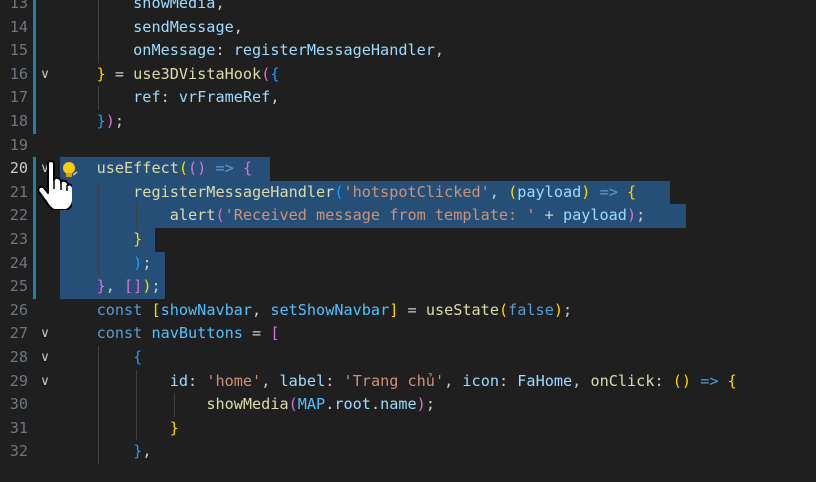  Describe the element at coordinates (408, 358) in the screenshot. I see `code-line: 28 ∨ {` at that location.